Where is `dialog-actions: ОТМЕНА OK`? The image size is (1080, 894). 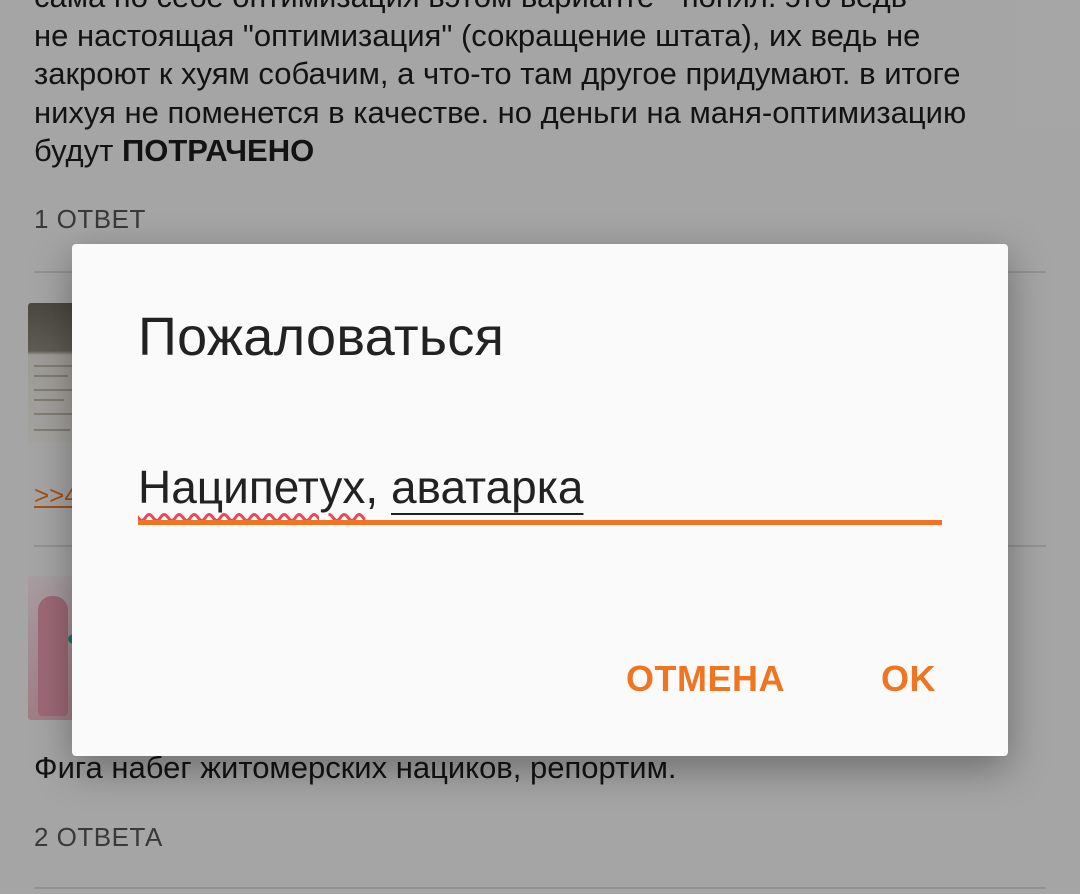 dialog-actions: ОТМЕНА OK is located at coordinates (781, 679).